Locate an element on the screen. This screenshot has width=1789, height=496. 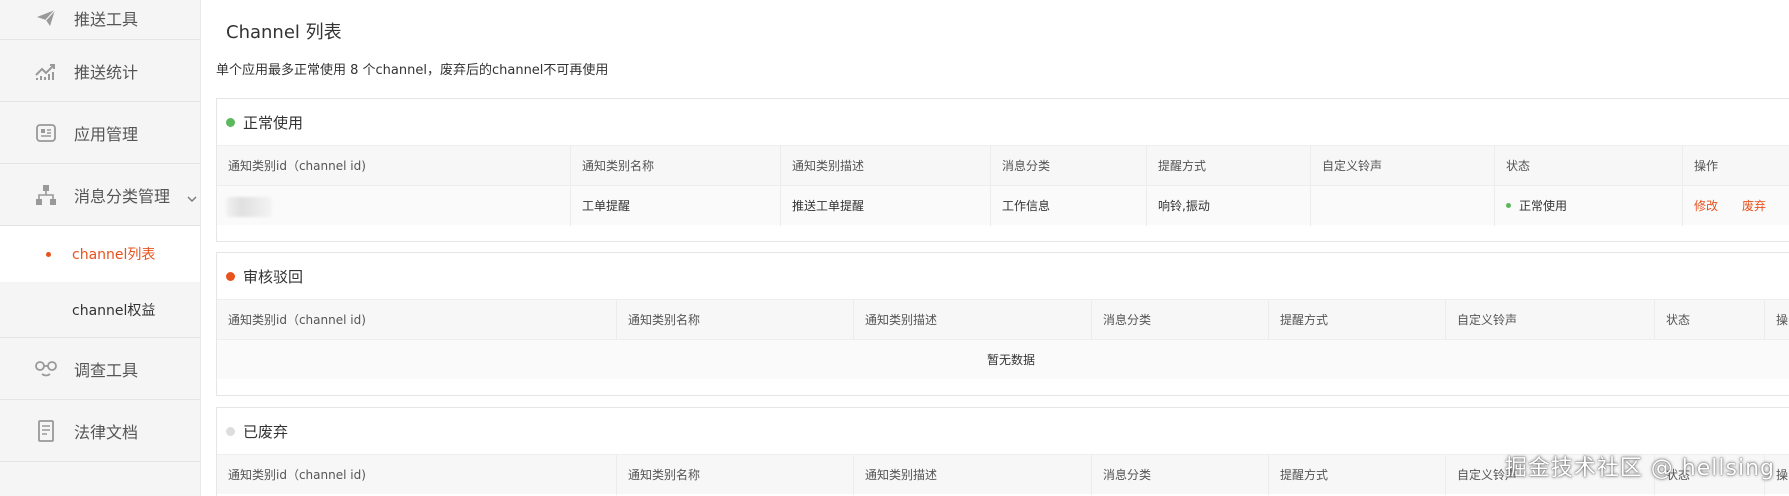
page-description: 单个应用最多正常使用 8 个channel，废弃后的channel不可再使用 is located at coordinates (412, 70).